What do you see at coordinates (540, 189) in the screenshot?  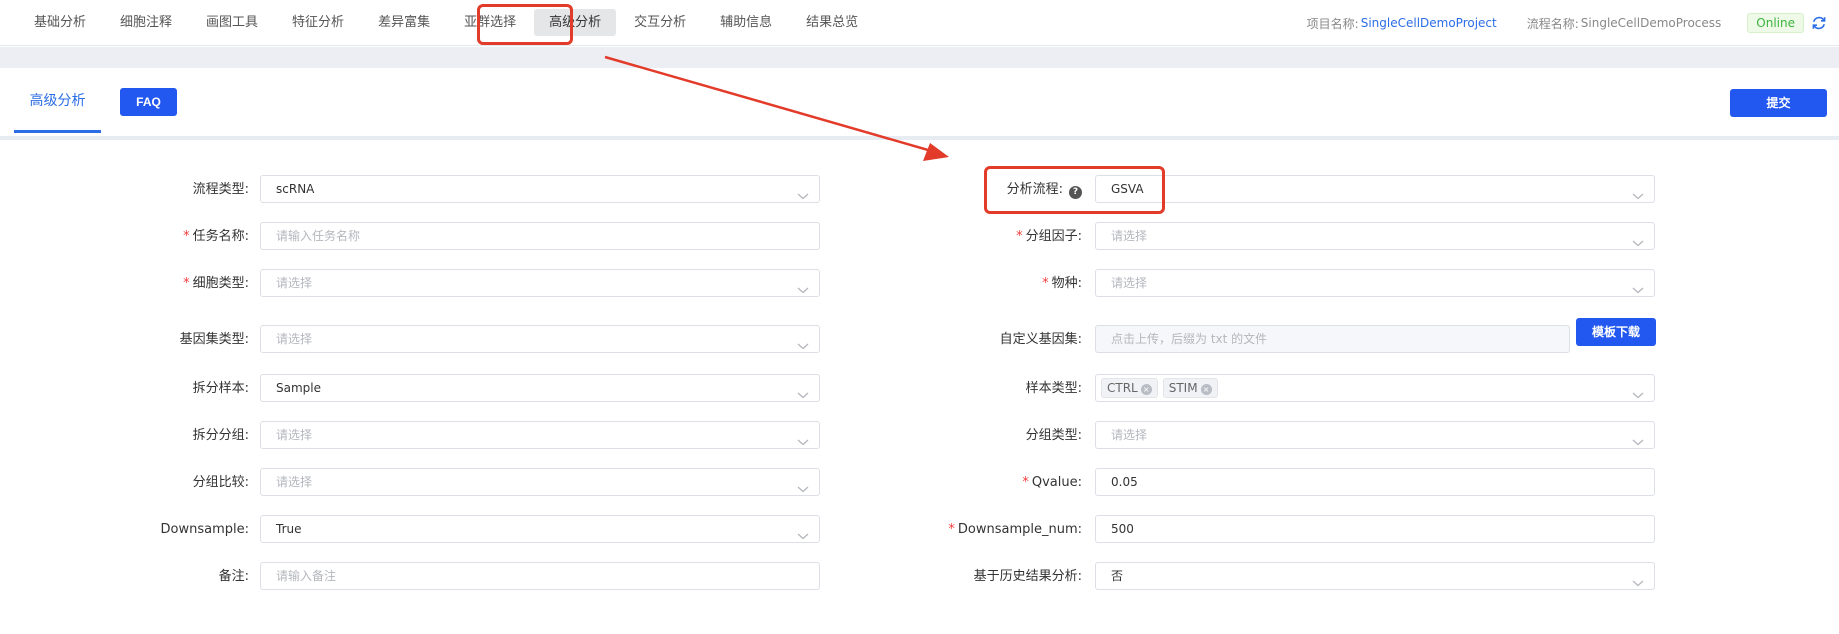 I see `flow_type-select: scRNA` at bounding box center [540, 189].